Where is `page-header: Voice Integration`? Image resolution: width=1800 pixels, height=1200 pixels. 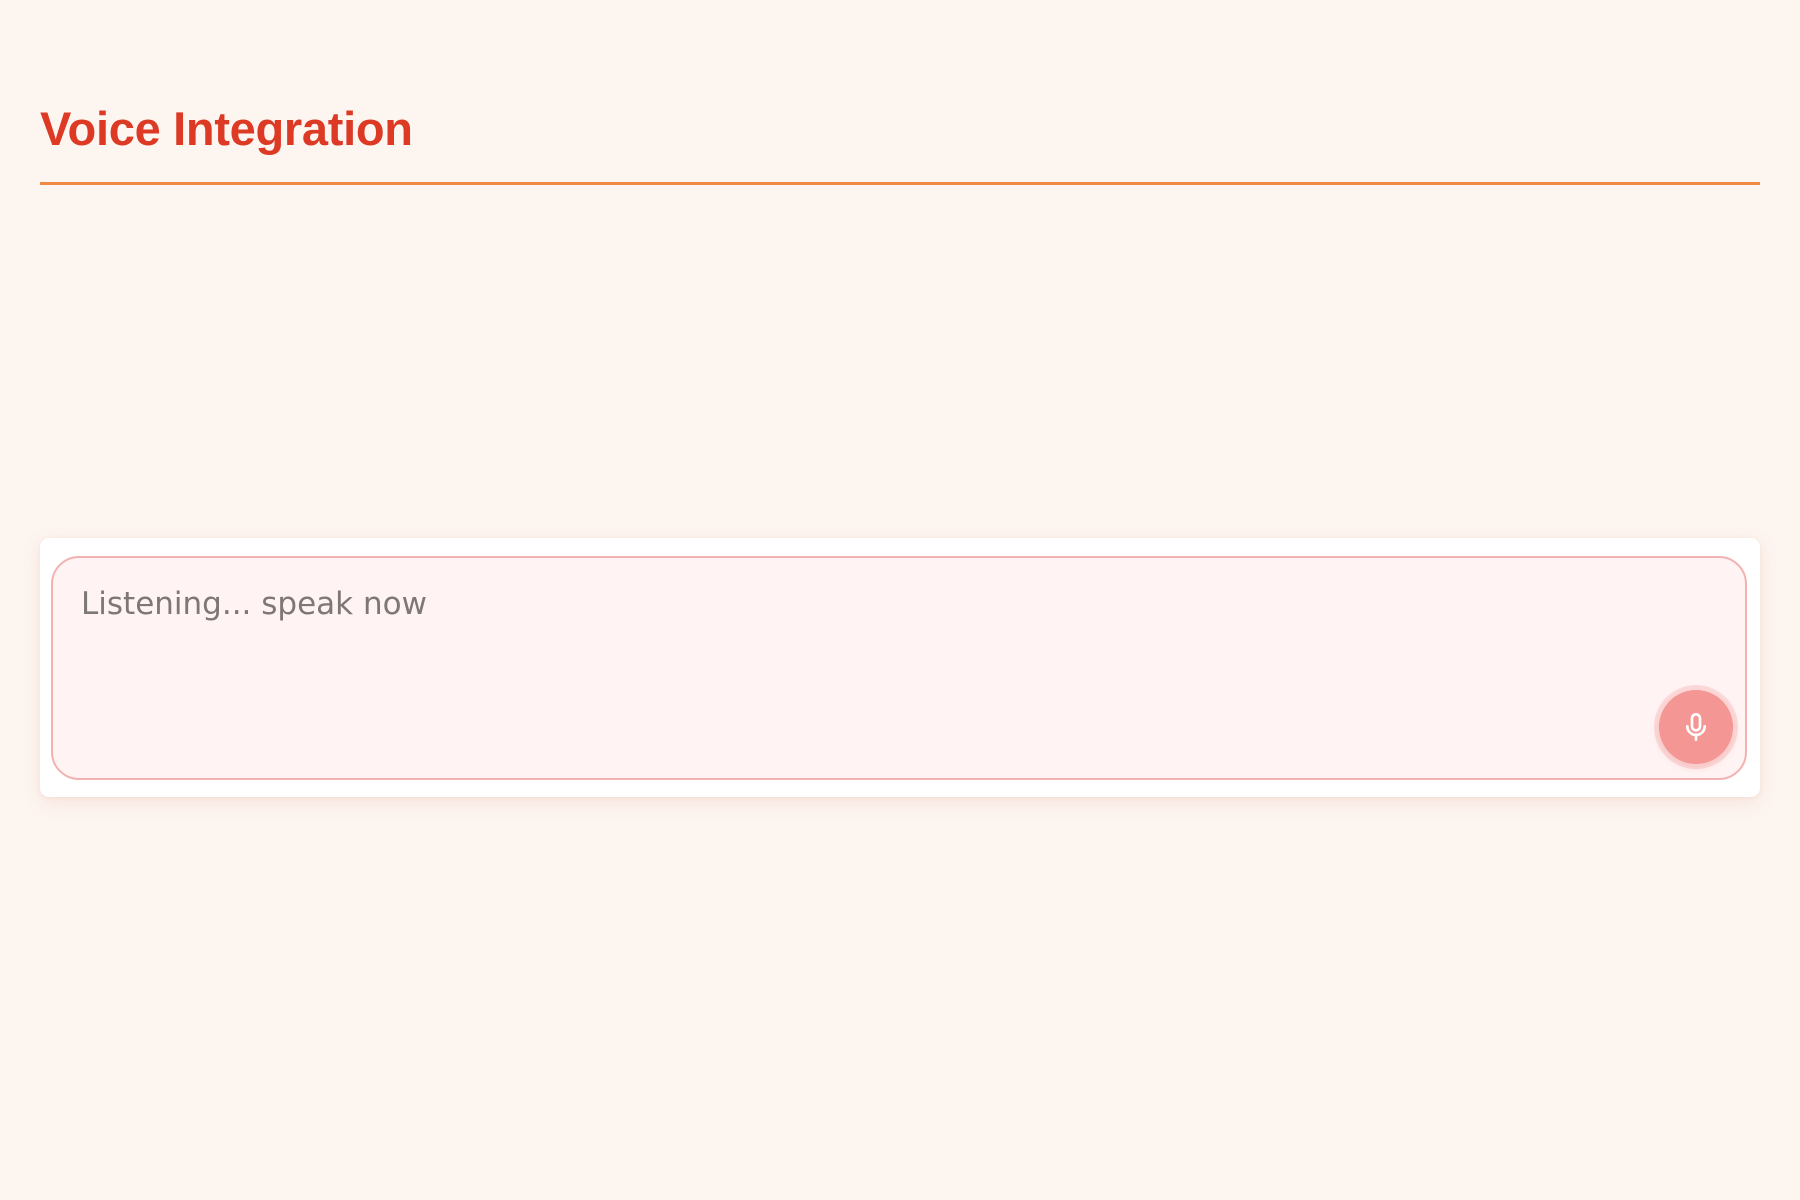 page-header: Voice Integration is located at coordinates (900, 140).